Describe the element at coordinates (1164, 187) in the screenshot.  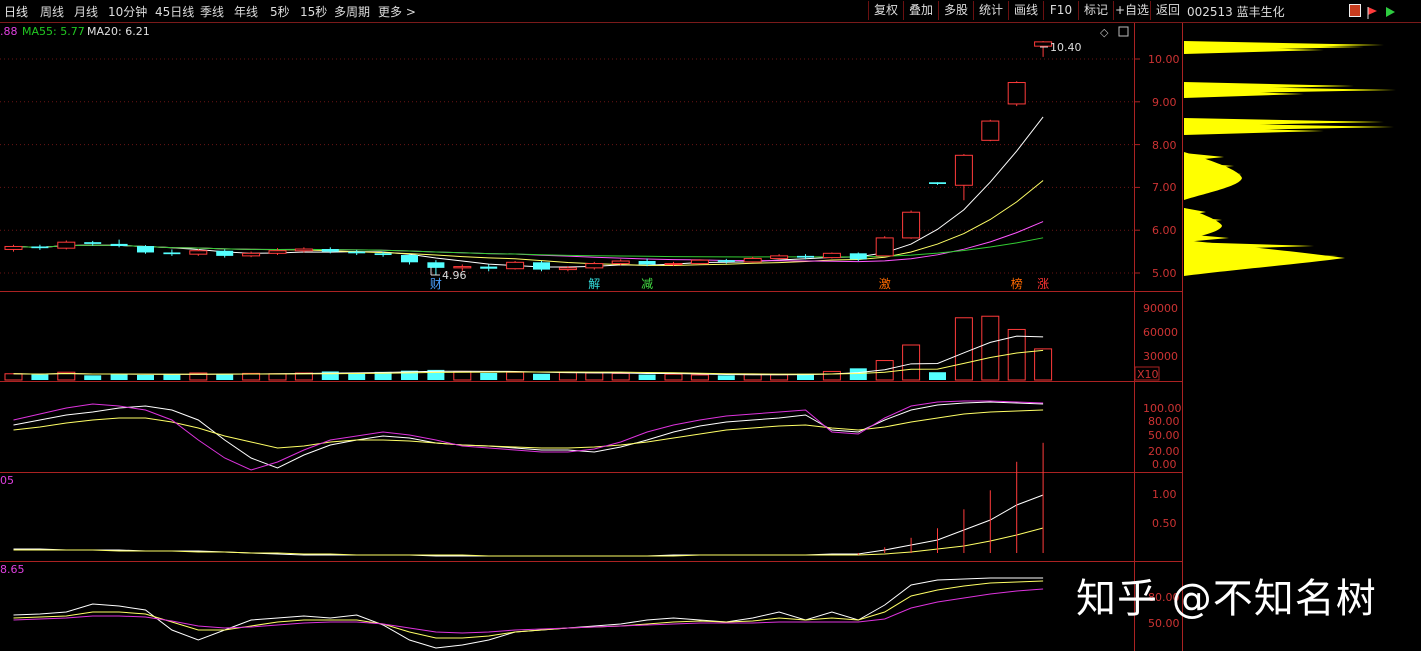
I see `price-axis-label: 7.00` at that location.